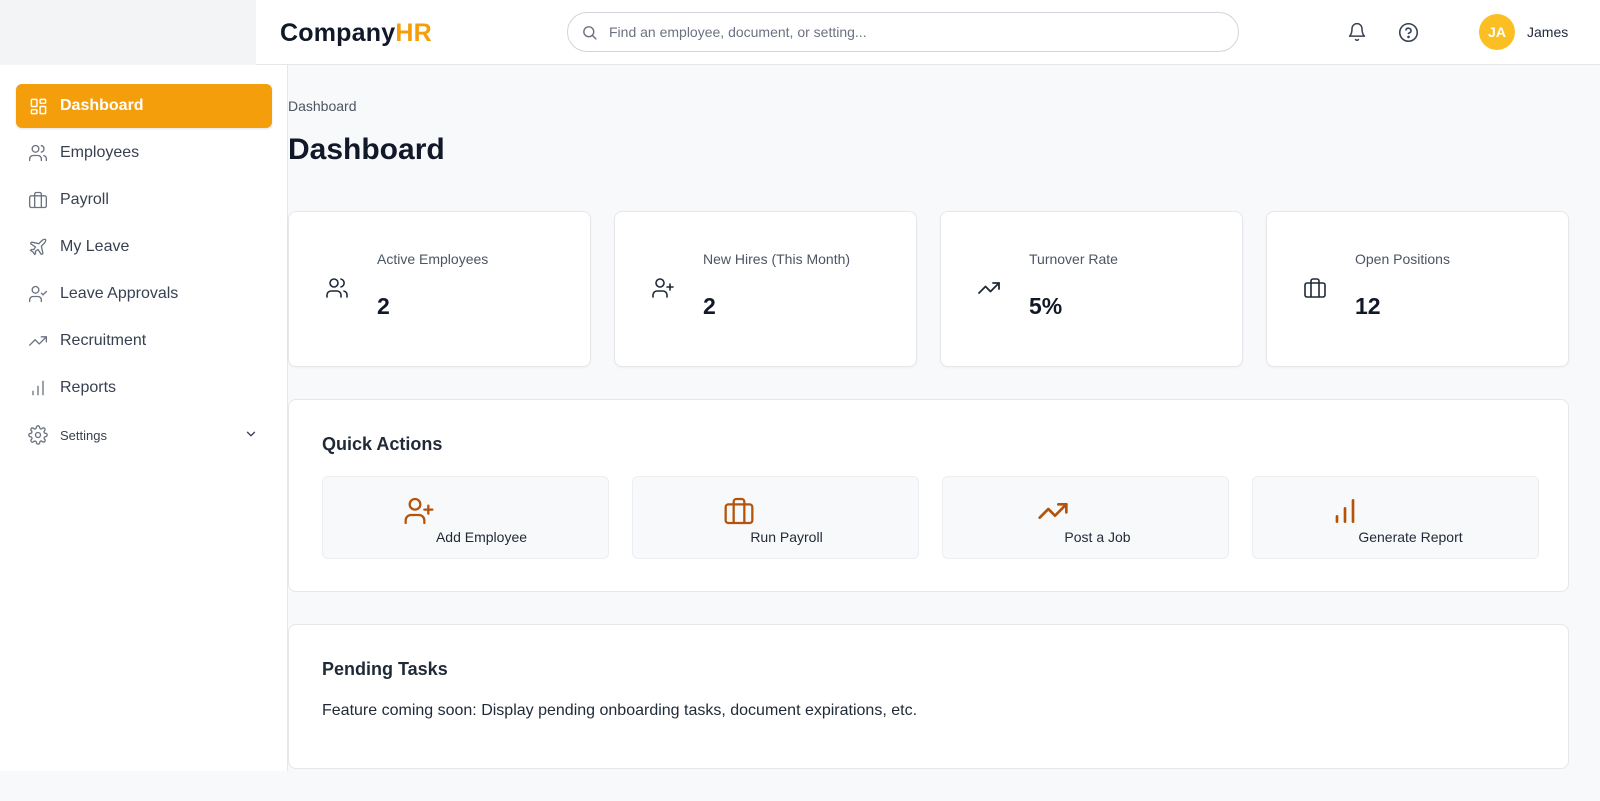 This screenshot has height=801, width=1600. I want to click on search-icon, so click(590, 33).